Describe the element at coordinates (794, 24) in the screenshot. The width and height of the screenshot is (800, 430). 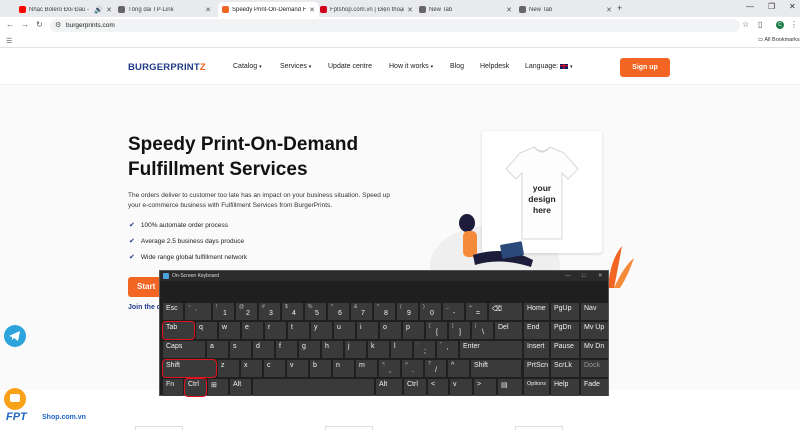
I see `menu-kebab-icon: ⋮` at that location.